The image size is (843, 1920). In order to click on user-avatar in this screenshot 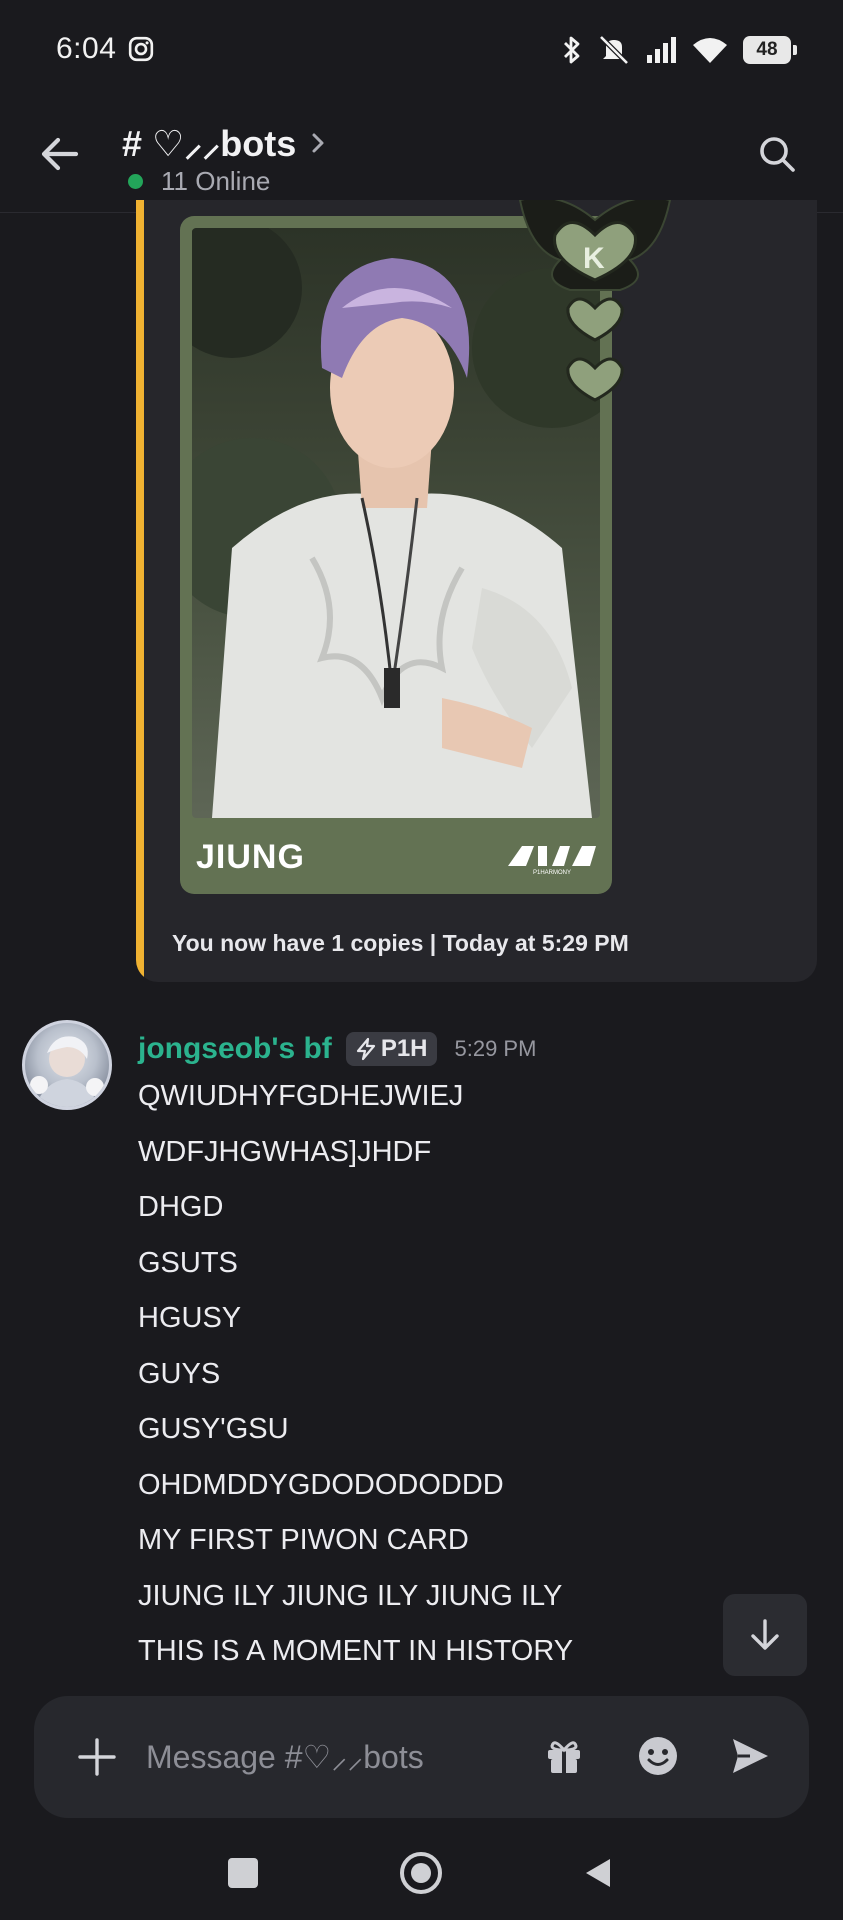, I will do `click(67, 1065)`.